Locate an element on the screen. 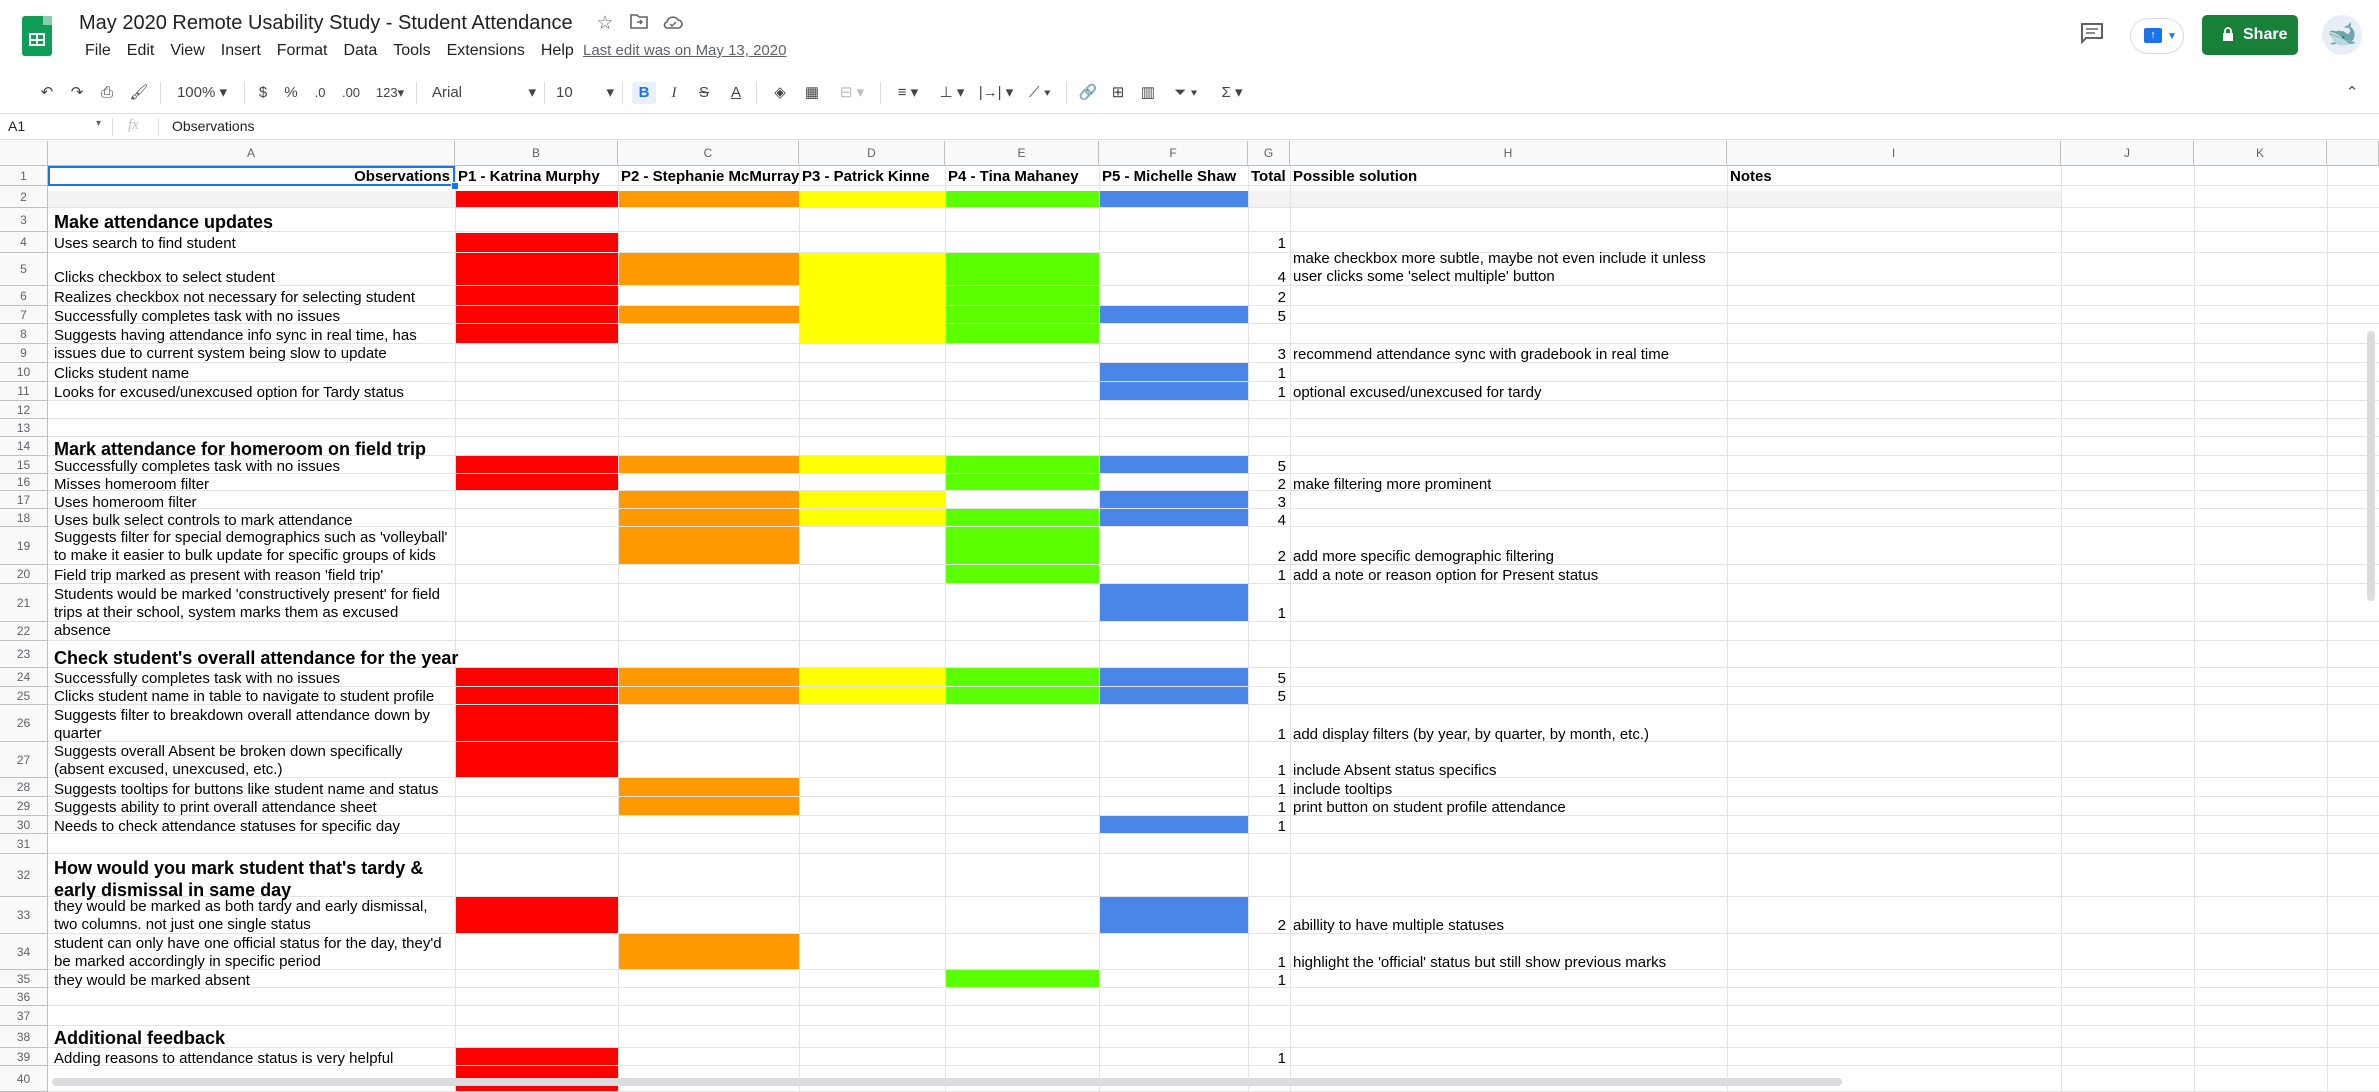 The image size is (2379, 1092). observation-cell: Uses search to find student is located at coordinates (145, 243).